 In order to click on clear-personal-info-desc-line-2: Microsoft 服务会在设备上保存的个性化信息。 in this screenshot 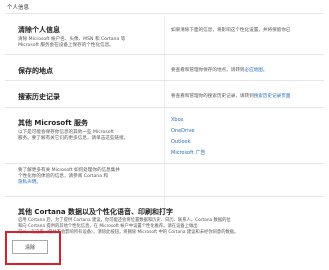, I will do `click(66, 45)`.